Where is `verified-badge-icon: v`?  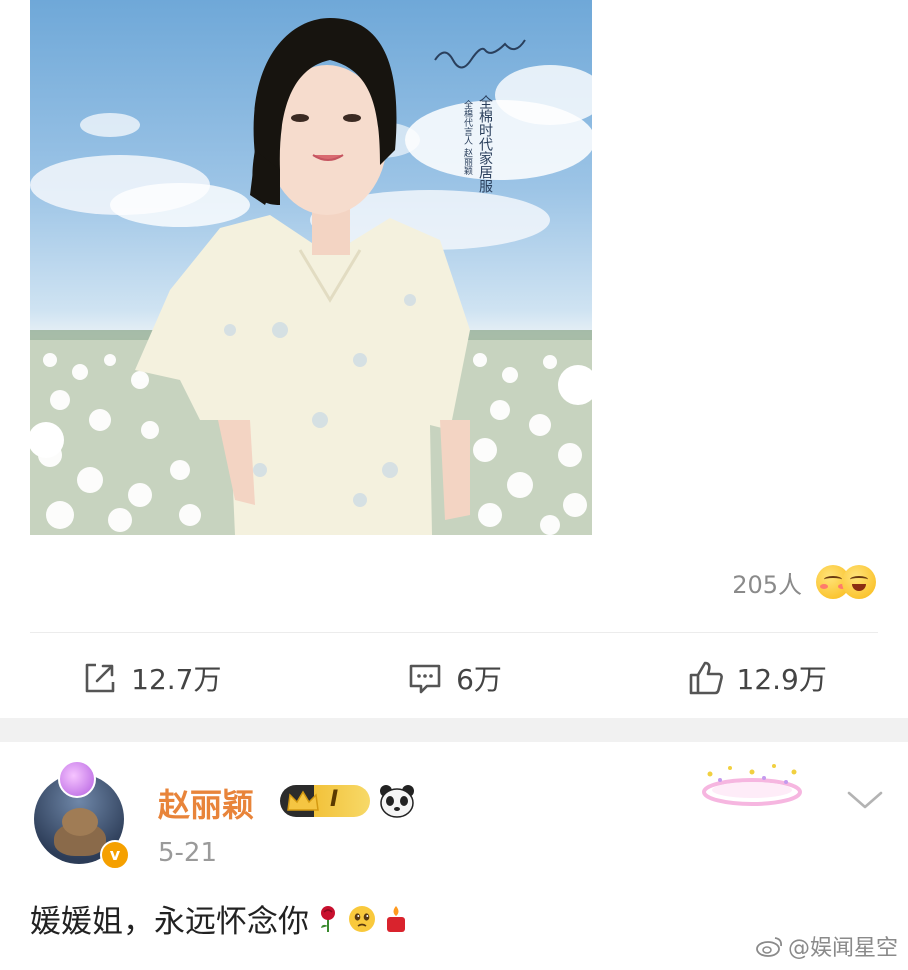 verified-badge-icon: v is located at coordinates (115, 855).